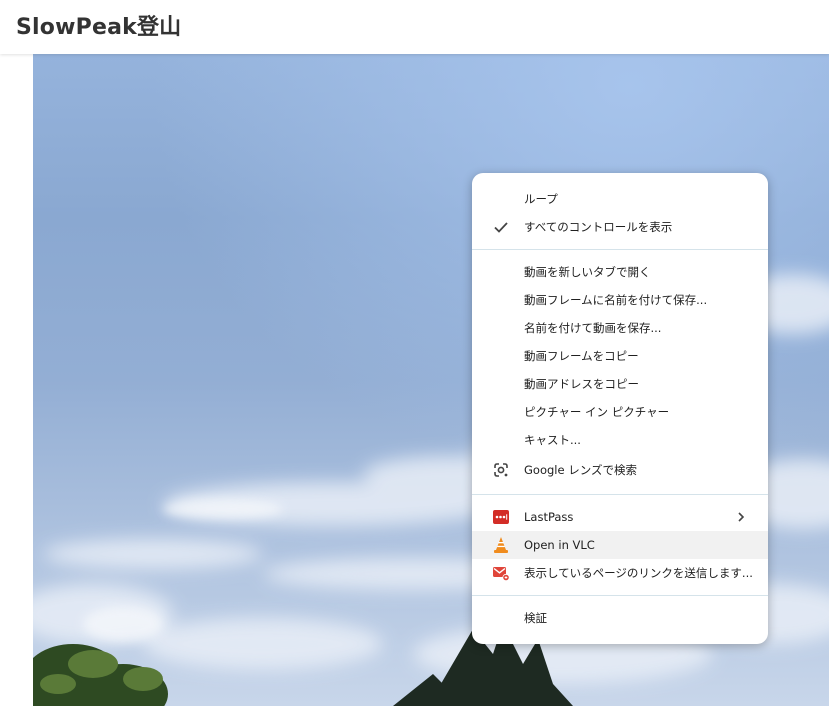 This screenshot has width=829, height=706. Describe the element at coordinates (741, 517) in the screenshot. I see `chevron-right-icon` at that location.